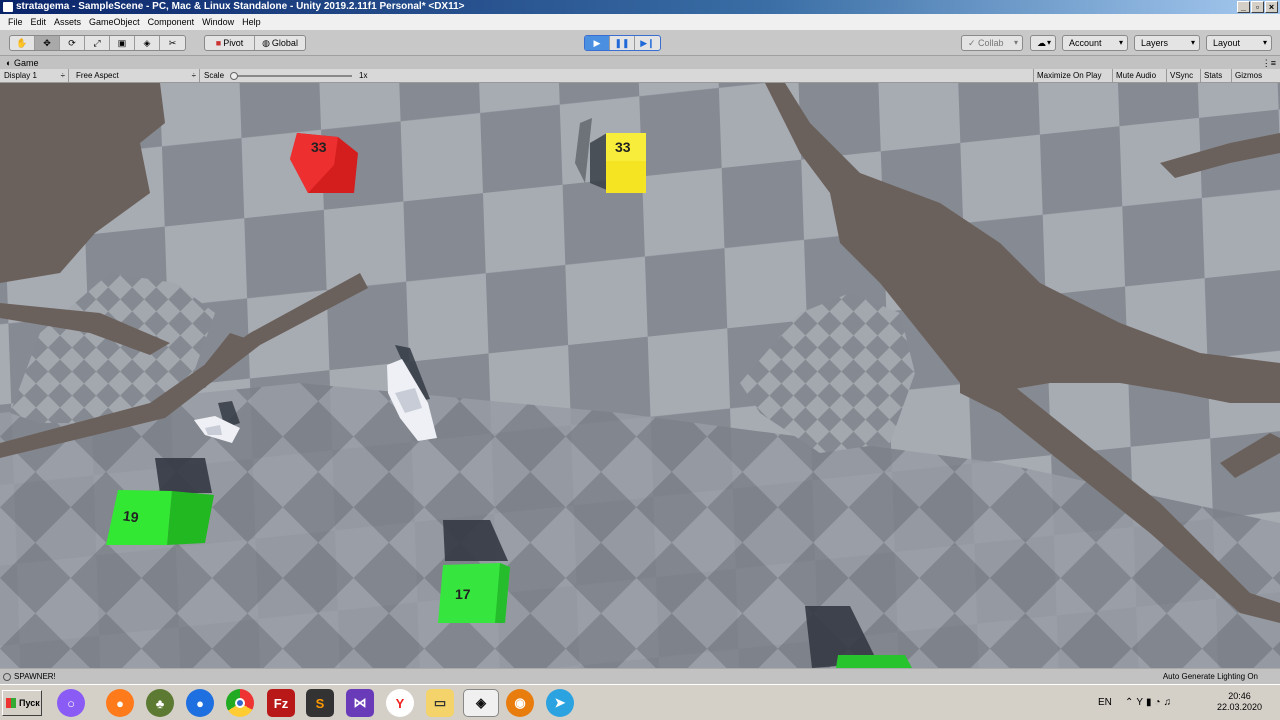  I want to click on cloud-icon: ☁, so click(1041, 43).